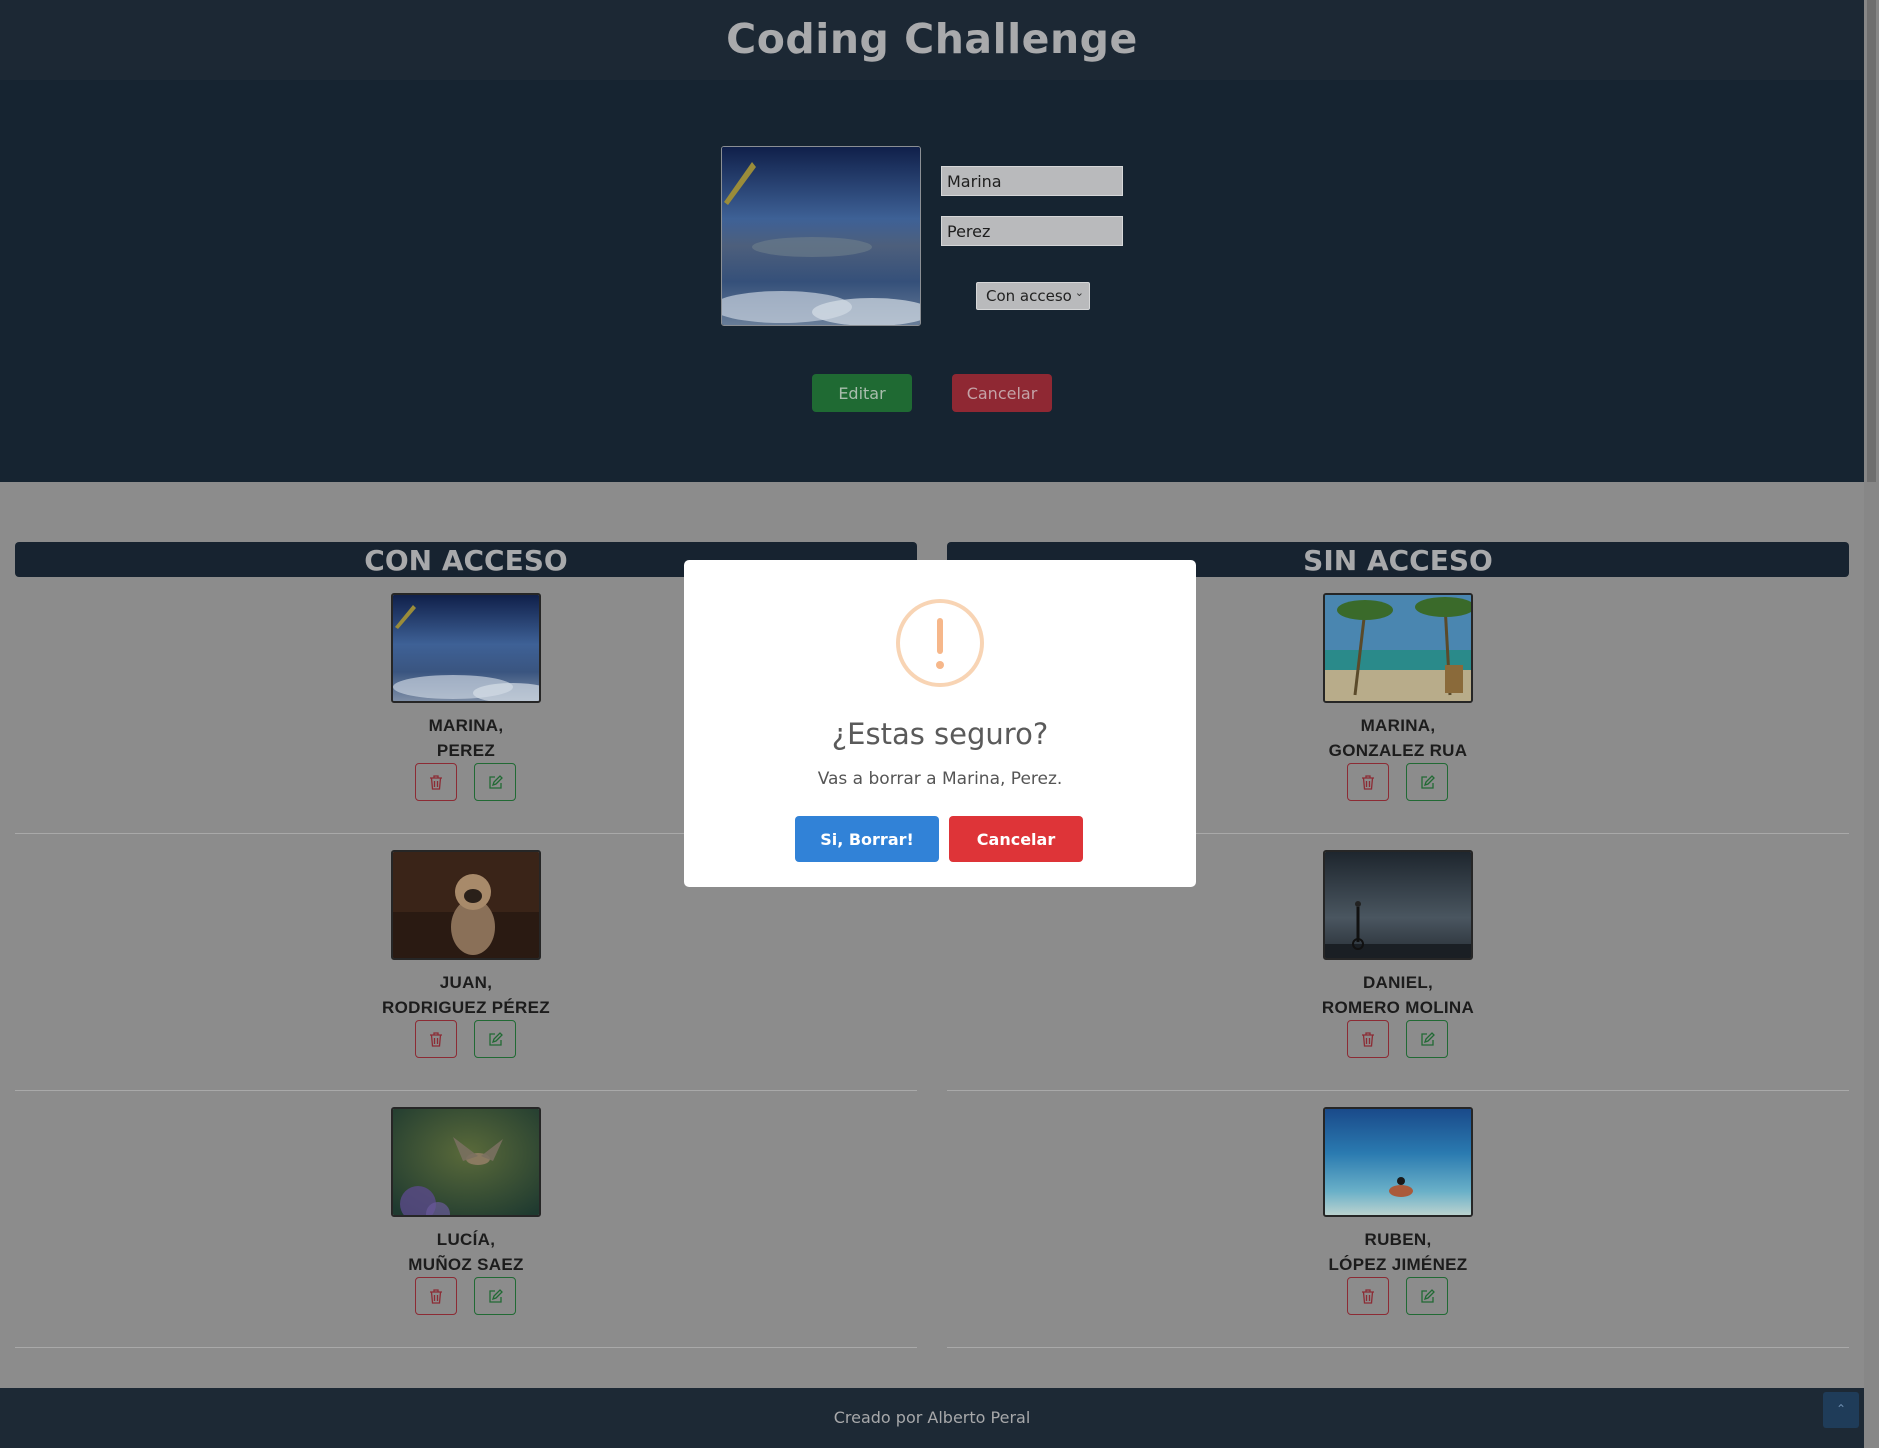 The image size is (1879, 1448). Describe the element at coordinates (1398, 1252) in the screenshot. I see `person-name: RUBEN, LÓPEZ JIMÉNEZ` at that location.